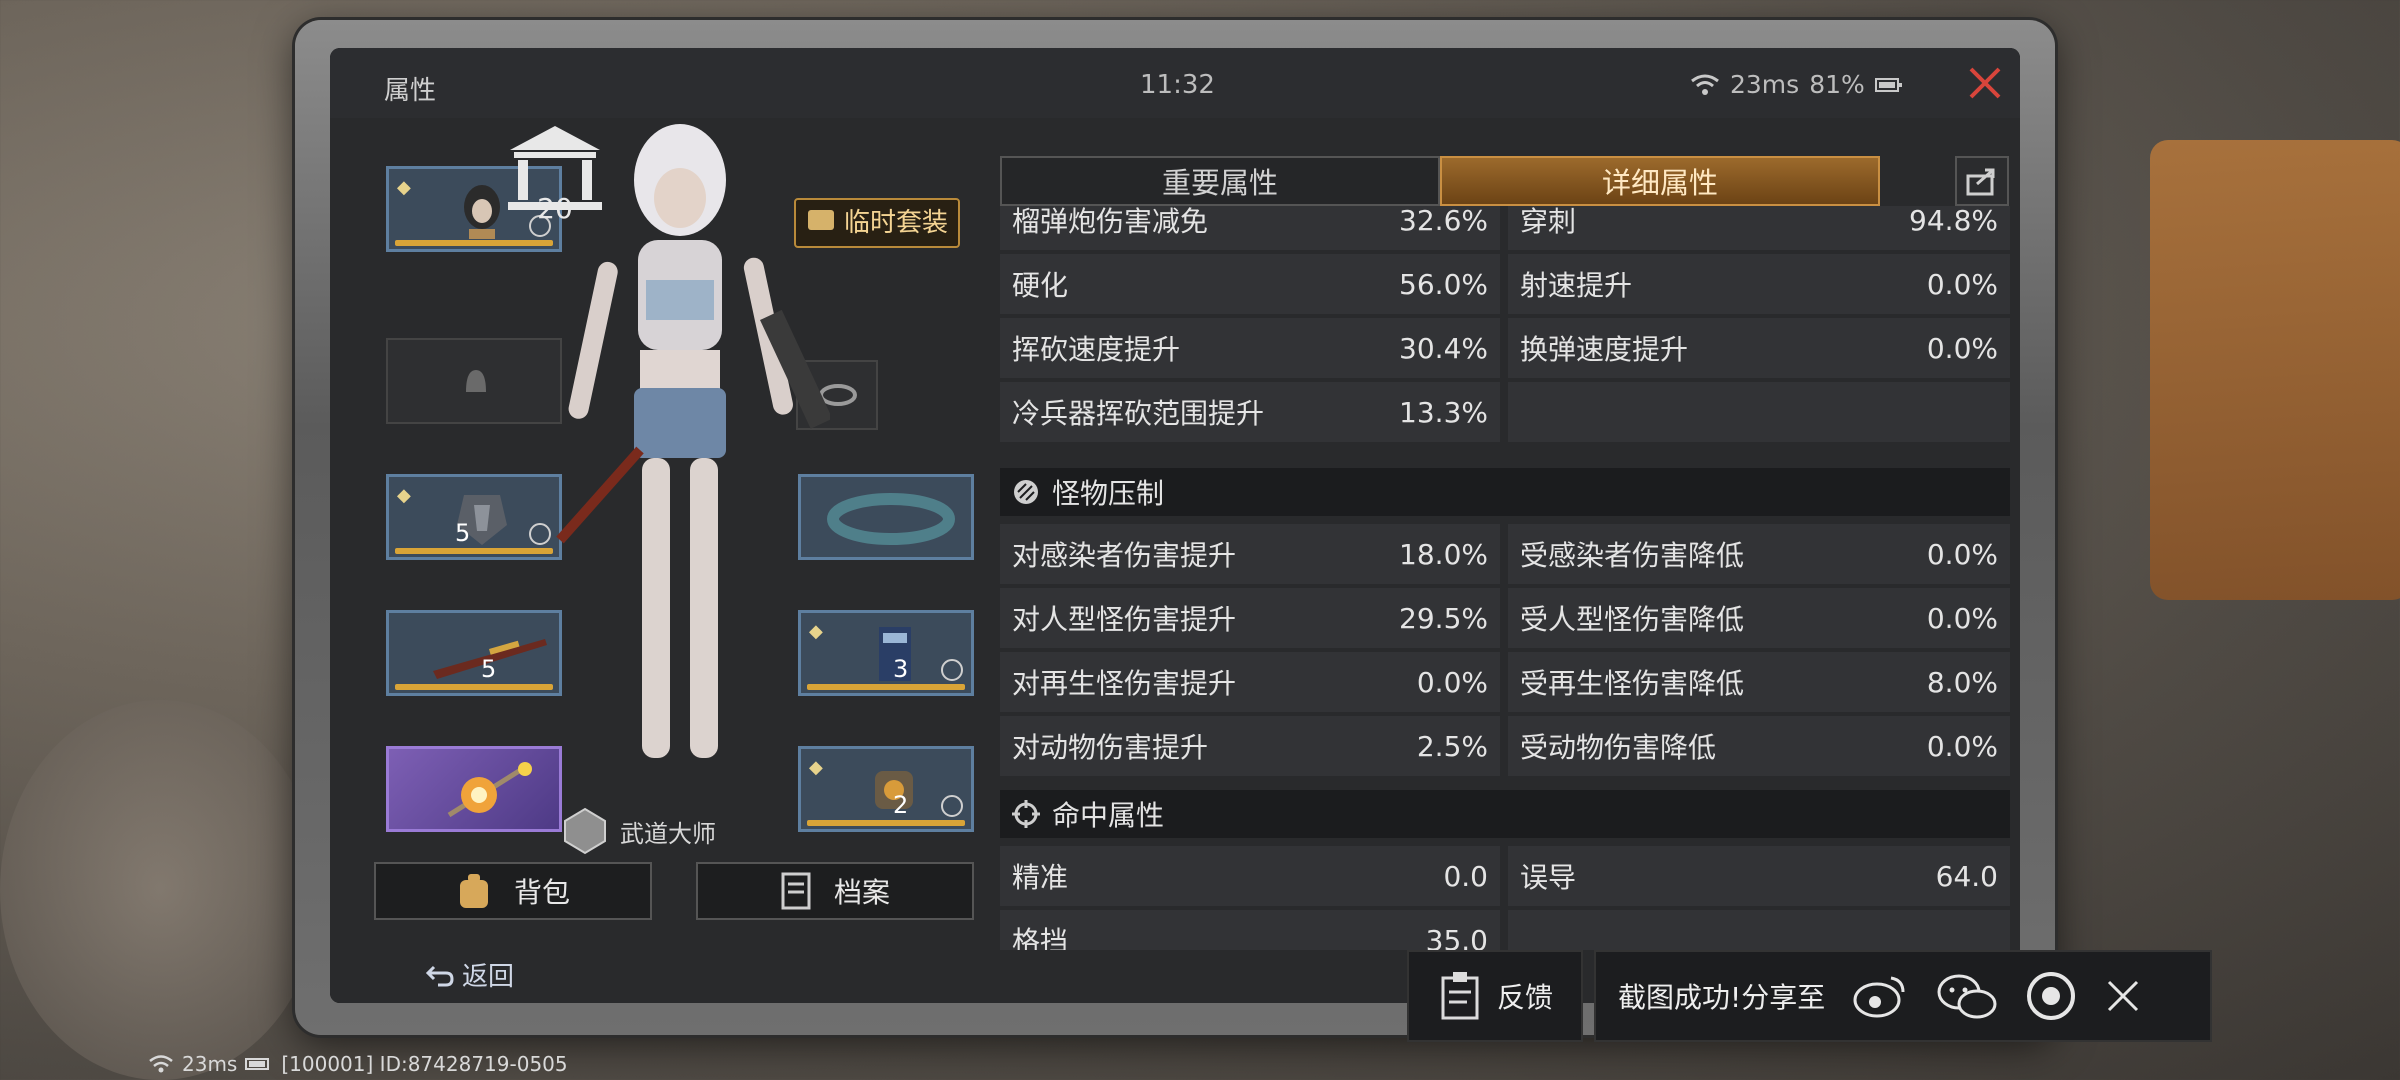 The width and height of the screenshot is (2400, 1080). I want to click on wechat-icon, so click(1967, 996).